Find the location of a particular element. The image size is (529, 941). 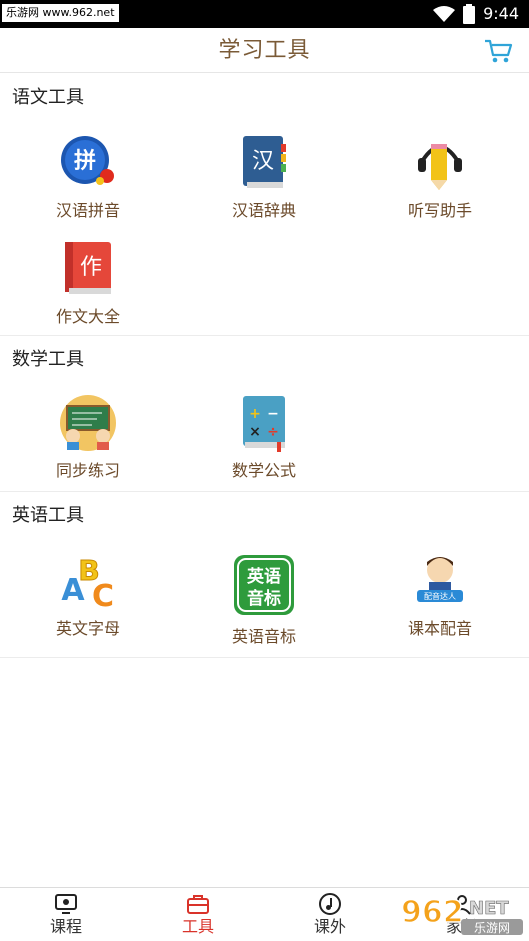

section-title: 英语工具 is located at coordinates (48, 515).